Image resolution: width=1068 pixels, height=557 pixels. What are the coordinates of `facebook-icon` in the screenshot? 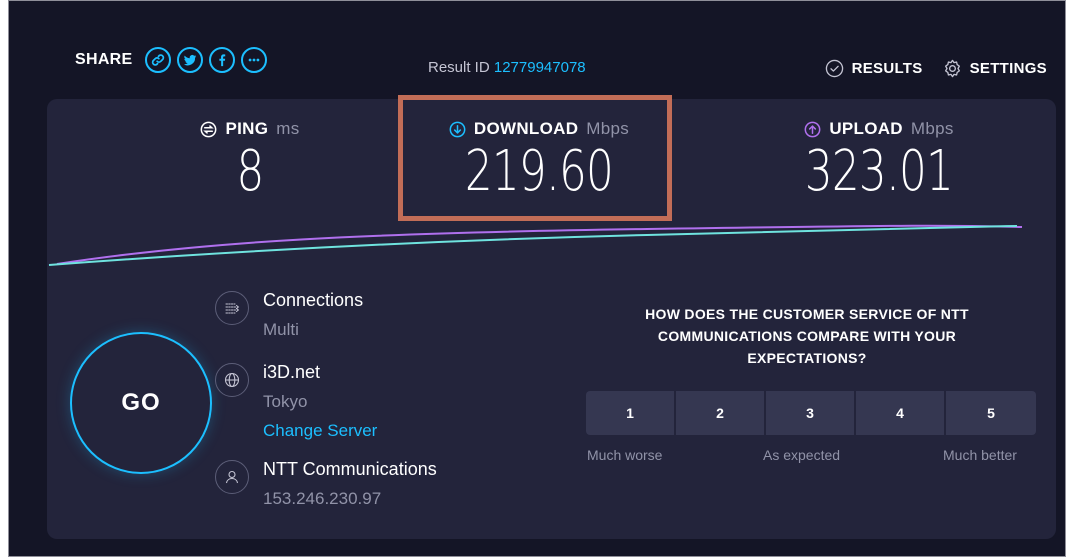 It's located at (221, 60).